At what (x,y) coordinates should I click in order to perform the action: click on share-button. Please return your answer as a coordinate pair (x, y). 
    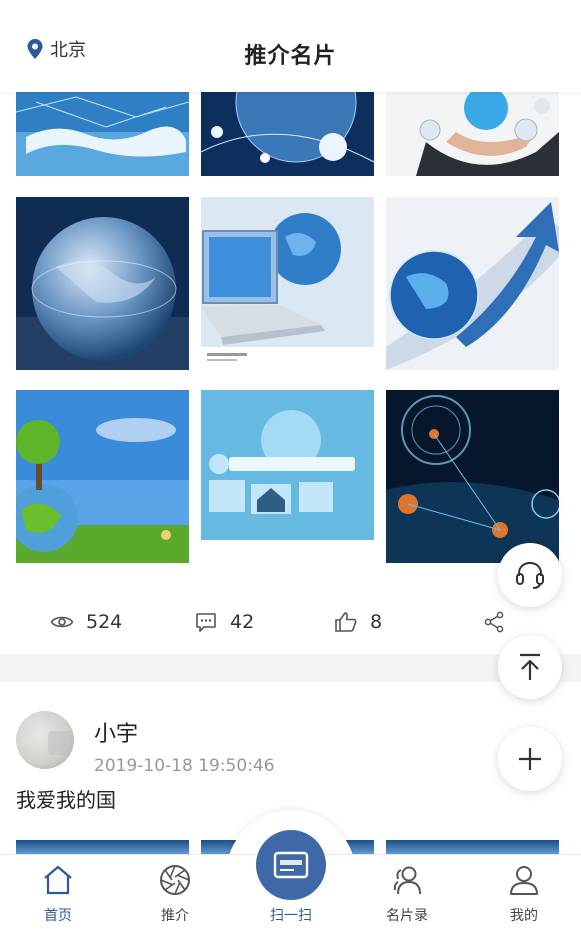
    Looking at the image, I should click on (494, 622).